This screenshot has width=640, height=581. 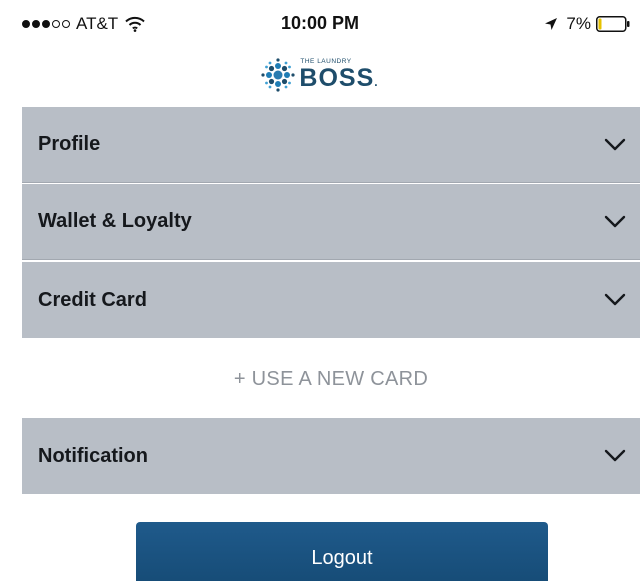 What do you see at coordinates (320, 22) in the screenshot?
I see `status-bar: AT&T 10:00 PM 7%` at bounding box center [320, 22].